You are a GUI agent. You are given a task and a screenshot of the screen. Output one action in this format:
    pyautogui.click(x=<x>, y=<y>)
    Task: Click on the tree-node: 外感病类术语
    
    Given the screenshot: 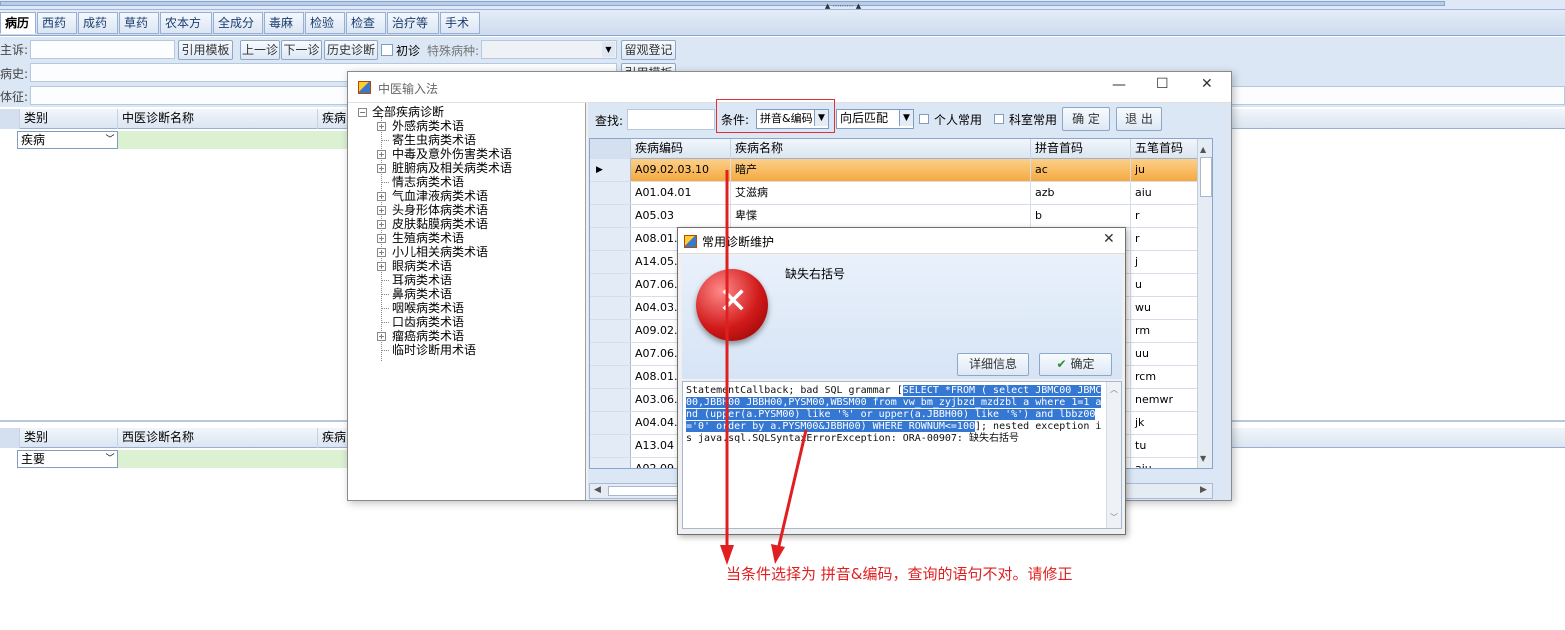 What is the action you would take?
    pyautogui.click(x=428, y=126)
    